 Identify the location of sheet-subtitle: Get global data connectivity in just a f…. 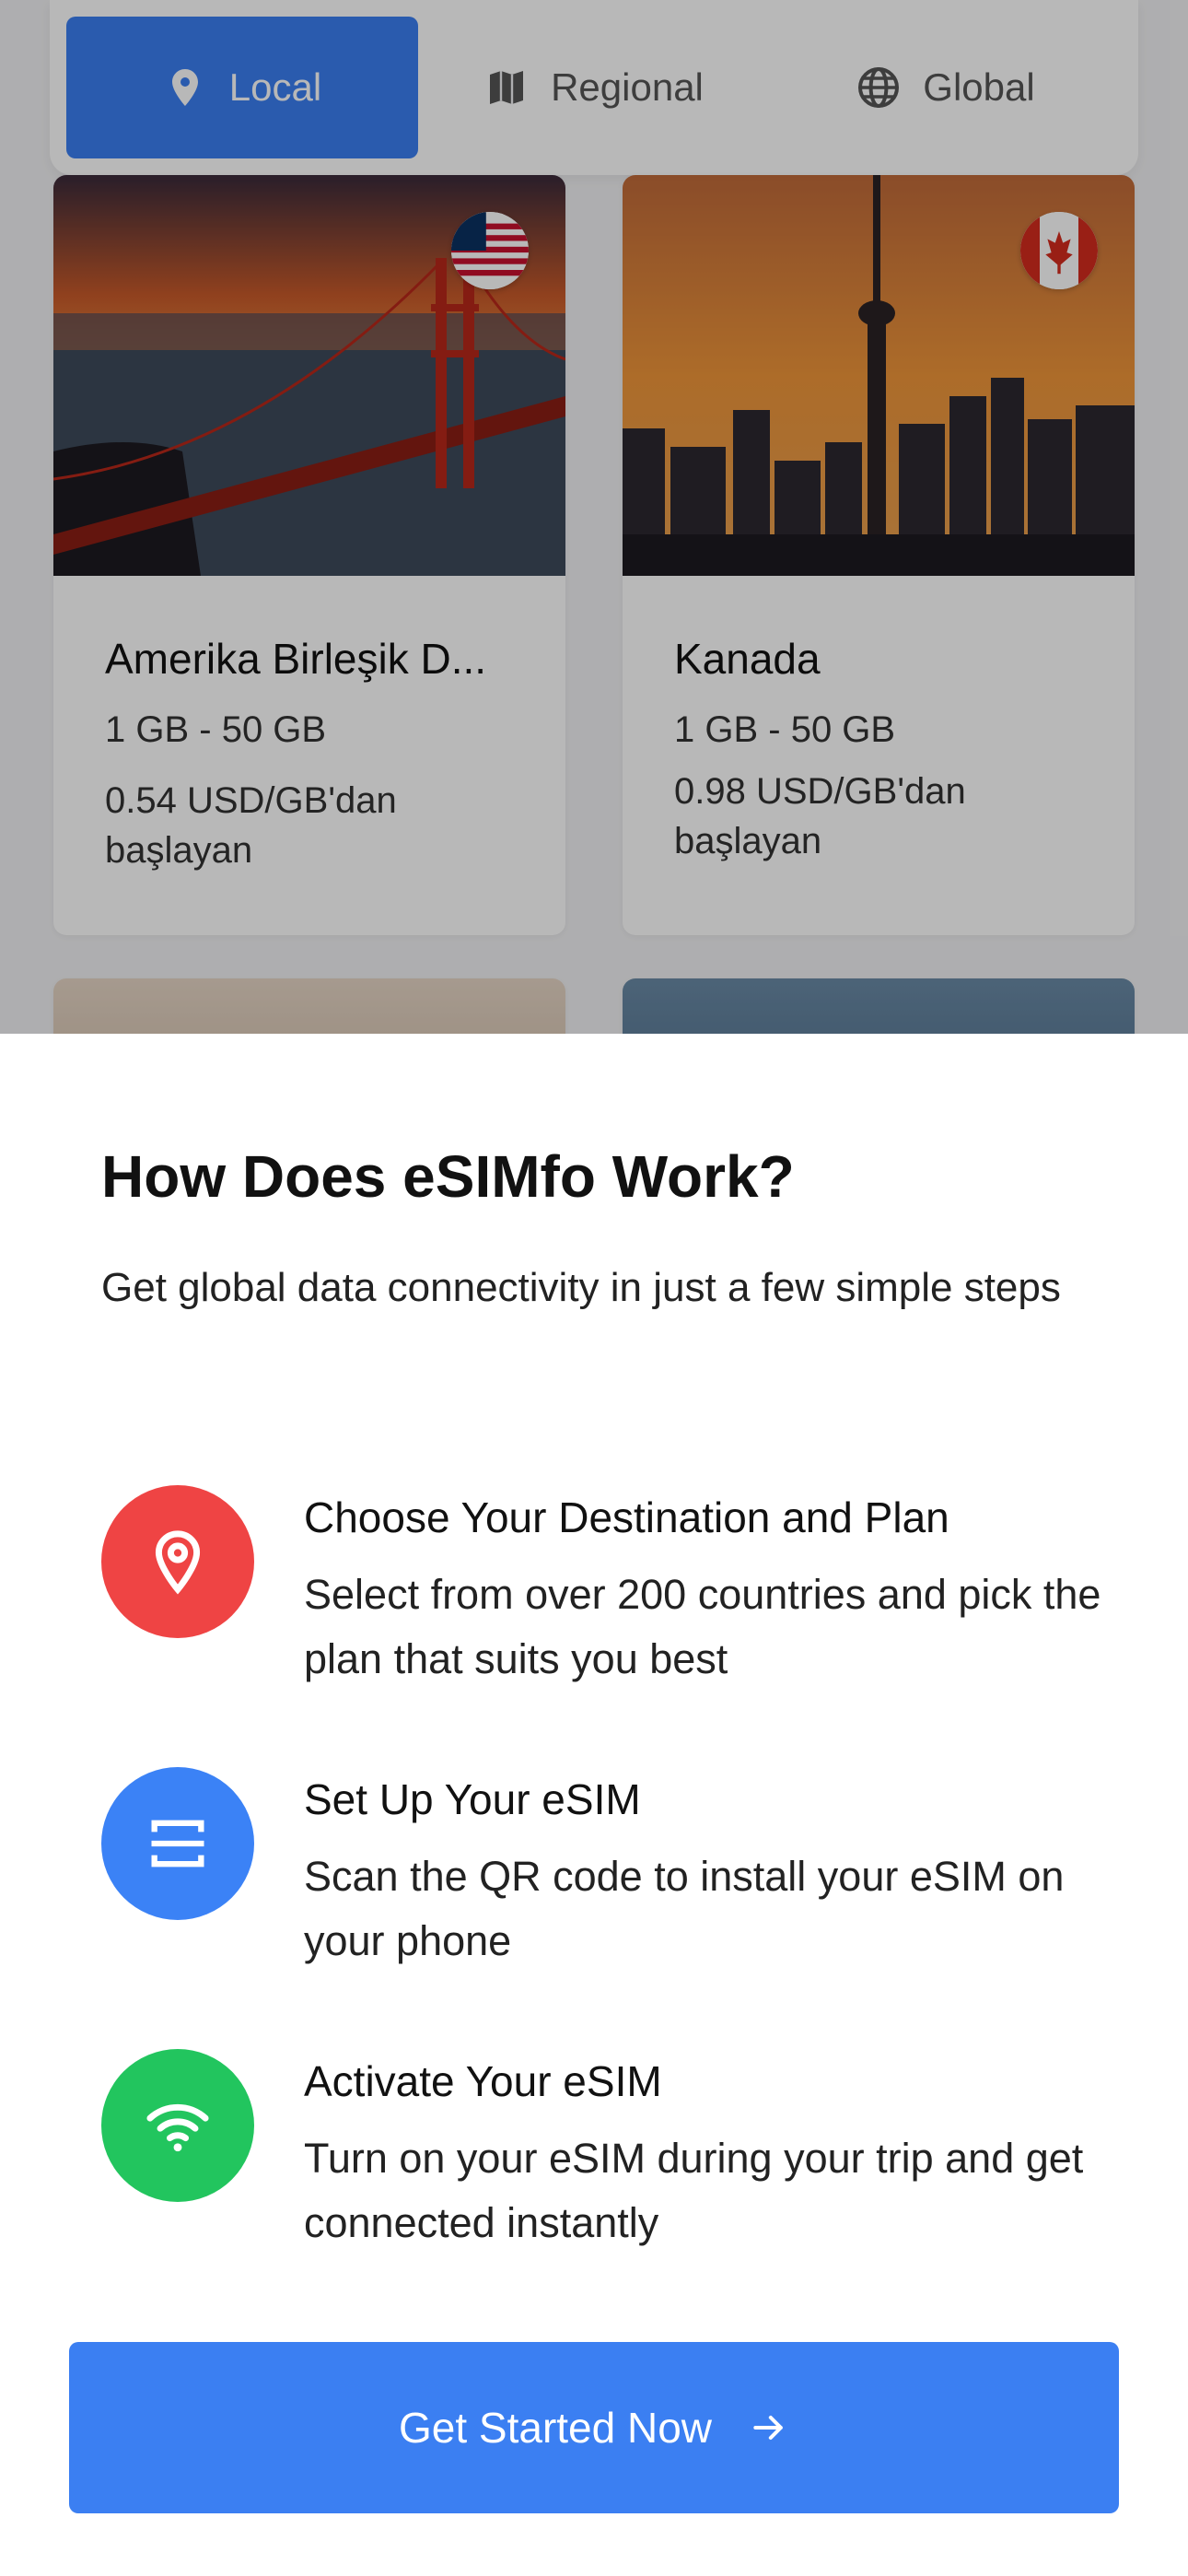
(581, 1287).